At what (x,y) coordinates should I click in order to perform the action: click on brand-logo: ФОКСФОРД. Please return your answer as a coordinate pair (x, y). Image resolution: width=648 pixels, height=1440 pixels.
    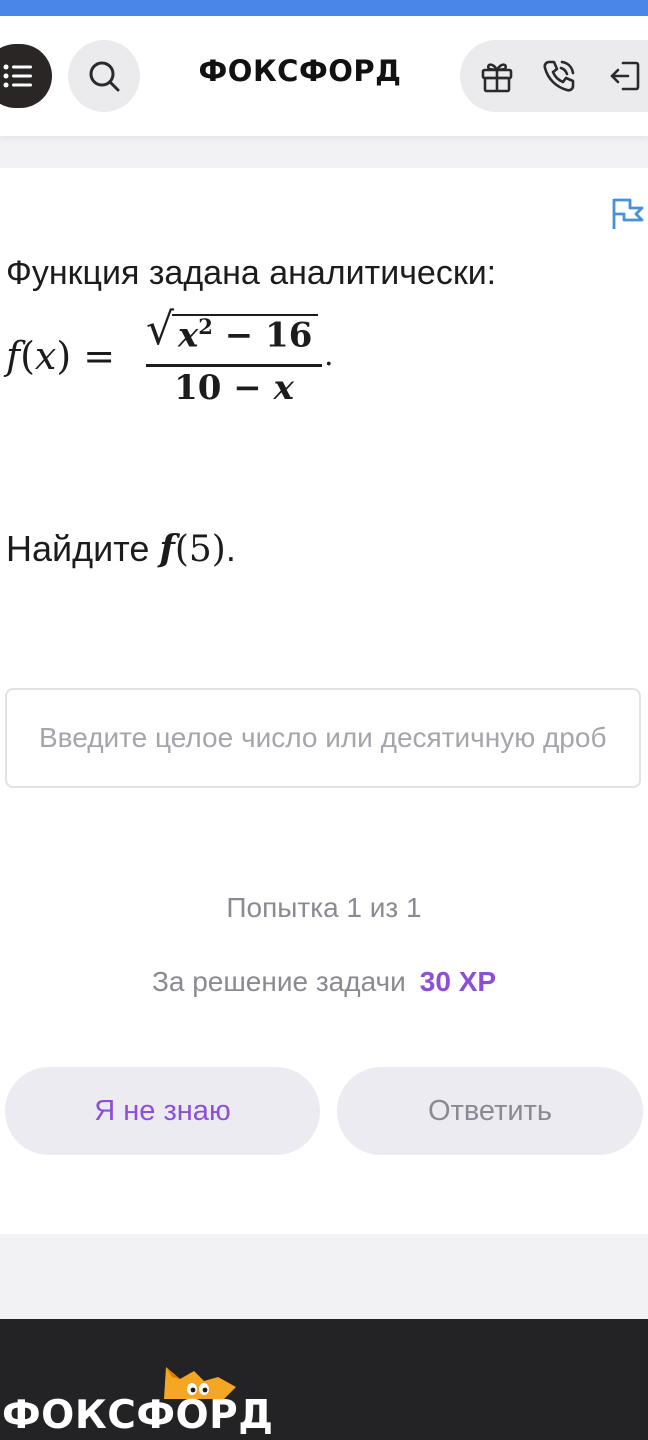
    Looking at the image, I should click on (300, 71).